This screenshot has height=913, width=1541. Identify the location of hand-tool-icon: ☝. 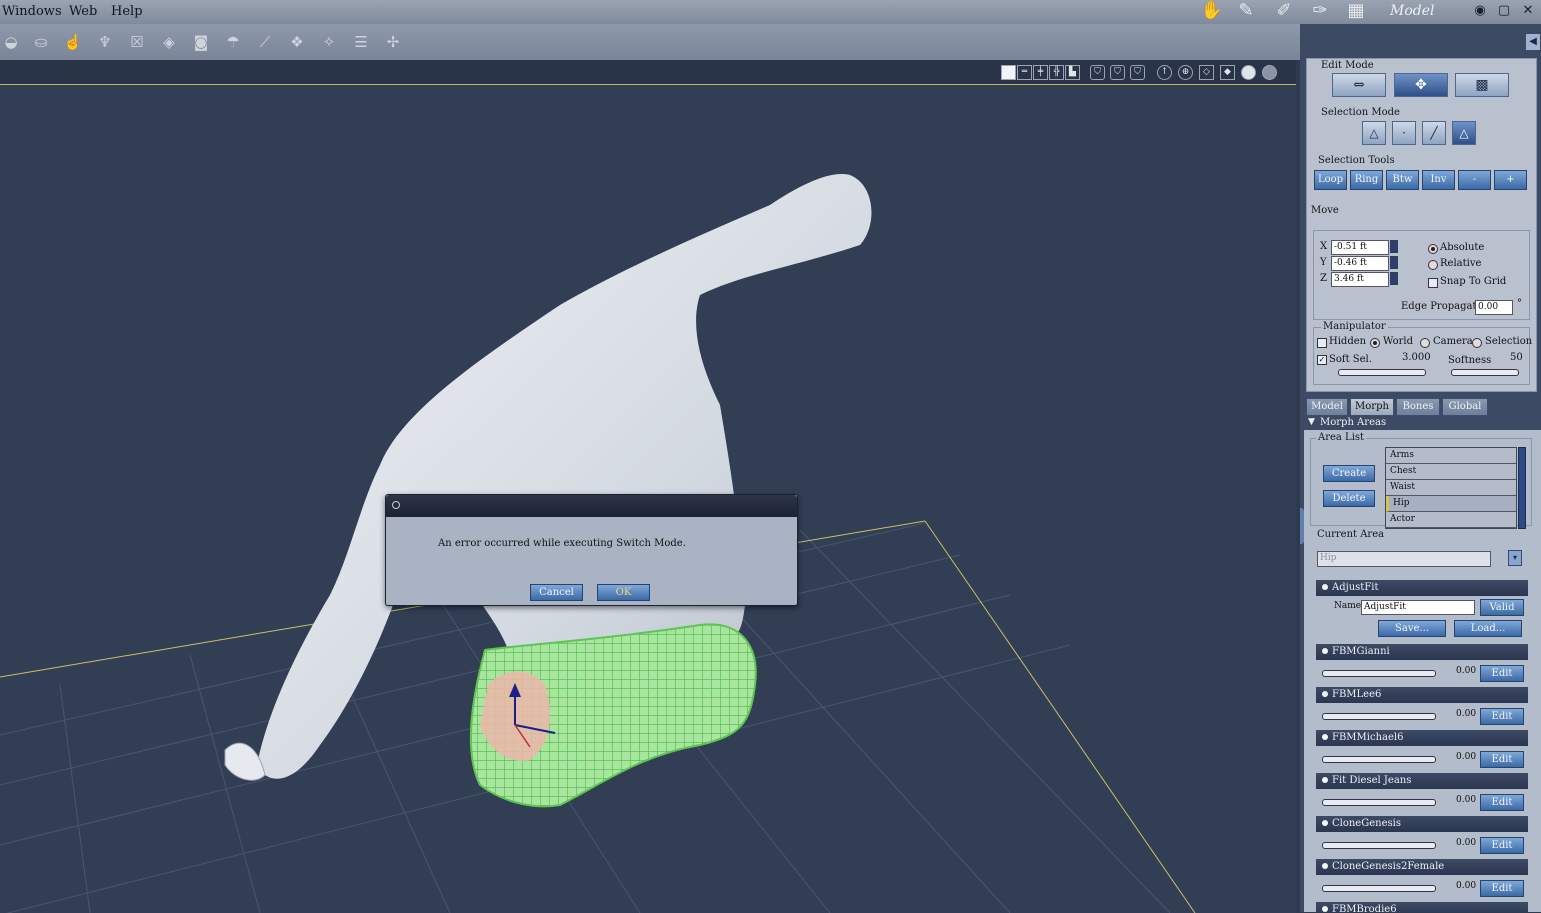
(73, 42).